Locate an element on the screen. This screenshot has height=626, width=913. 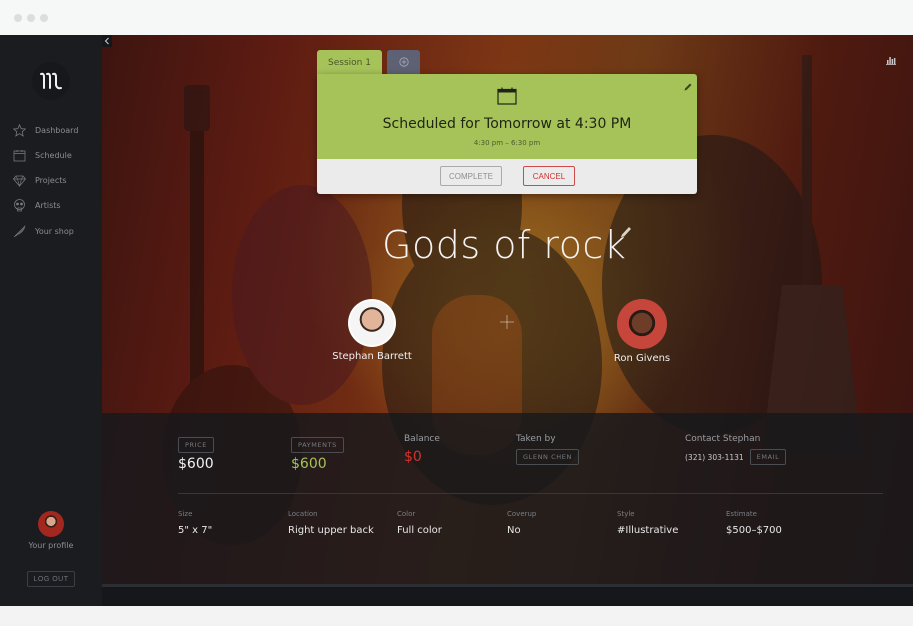
brand-logo-icon is located at coordinates (51, 81).